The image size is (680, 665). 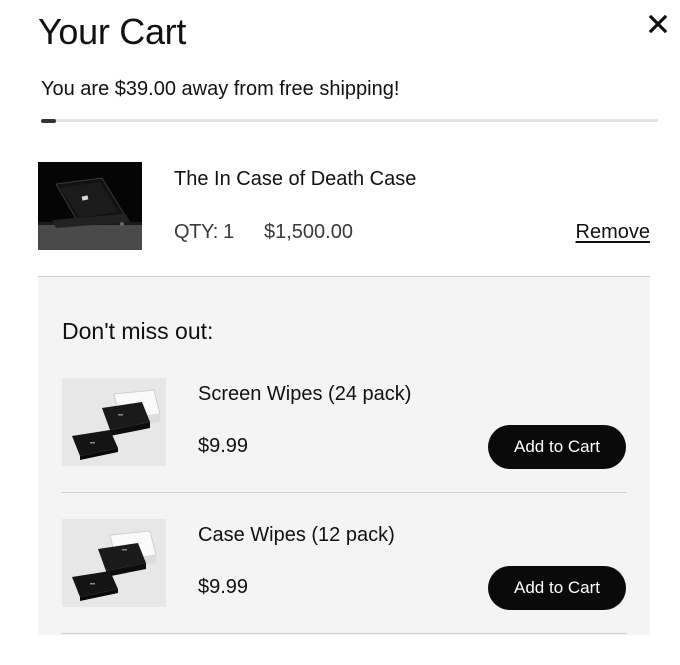 What do you see at coordinates (349, 120) in the screenshot?
I see `free-shipping-progress` at bounding box center [349, 120].